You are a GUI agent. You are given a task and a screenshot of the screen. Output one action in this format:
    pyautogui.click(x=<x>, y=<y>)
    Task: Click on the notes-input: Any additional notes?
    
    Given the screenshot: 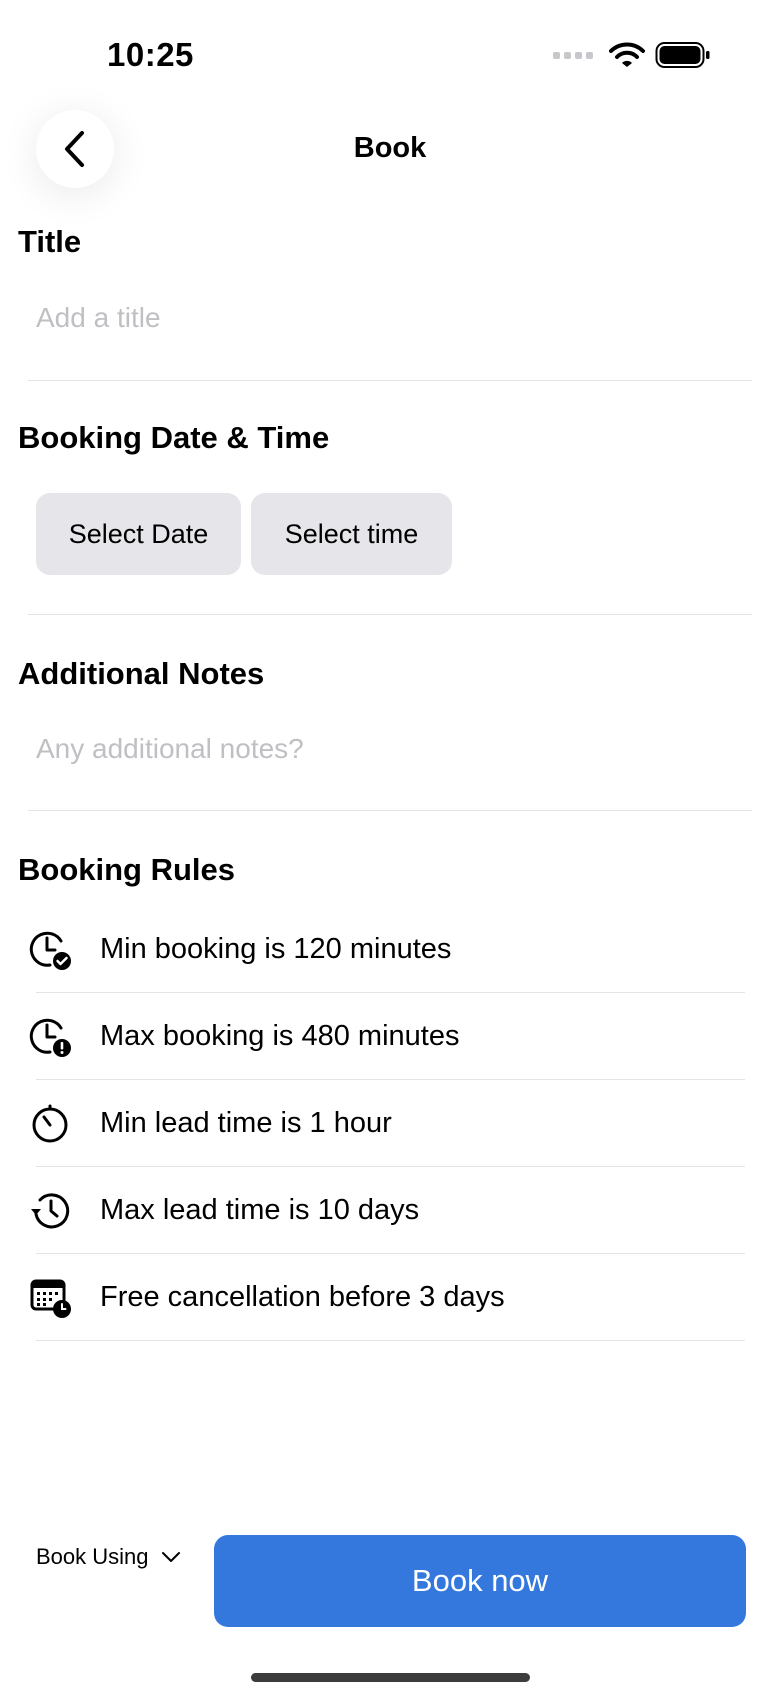 What is the action you would take?
    pyautogui.click(x=386, y=749)
    